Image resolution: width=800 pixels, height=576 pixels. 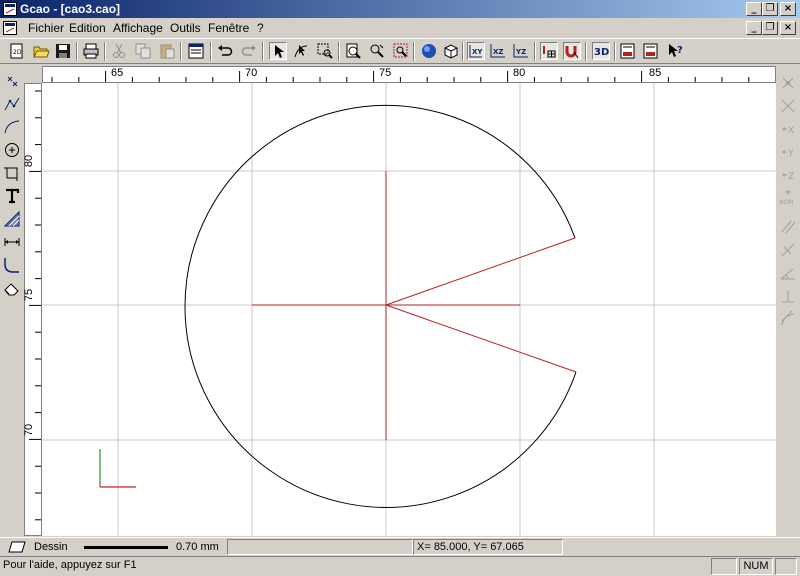 I want to click on layer-name: Dessin, so click(x=51, y=547).